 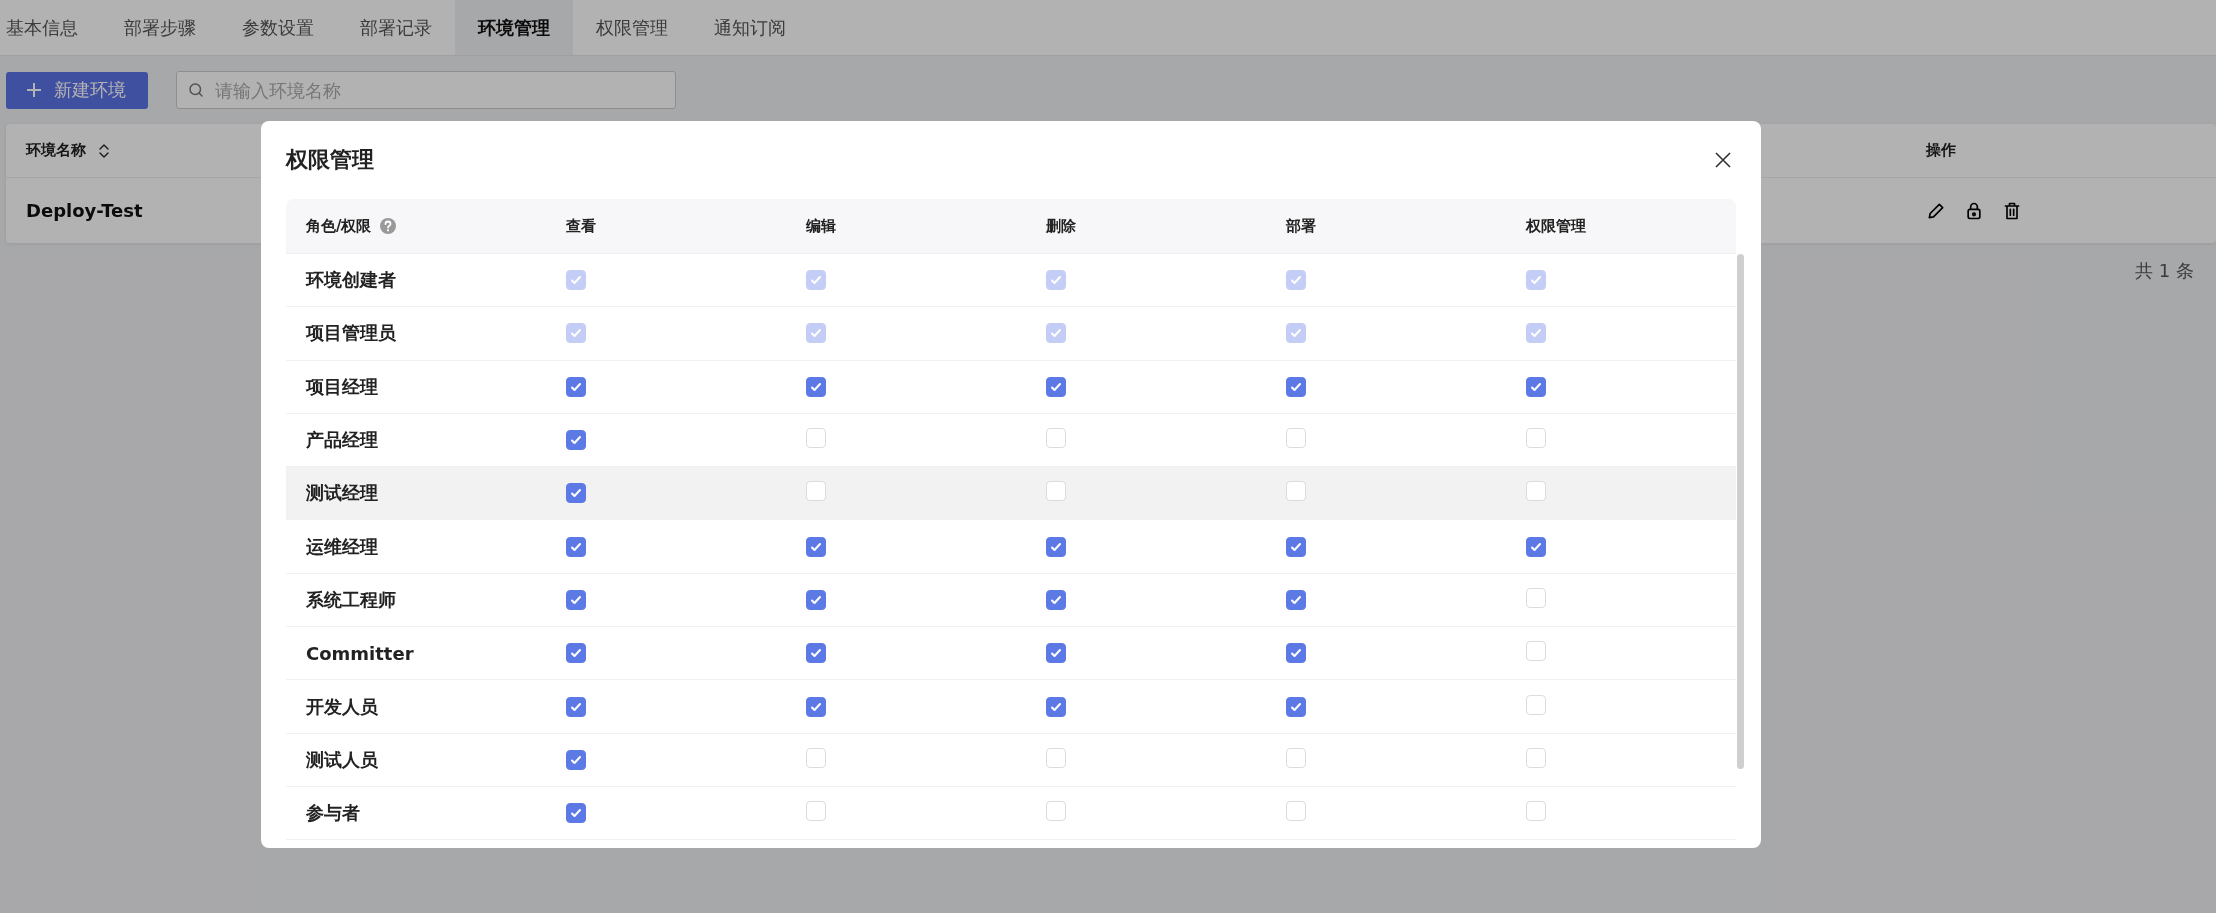 What do you see at coordinates (1301, 226) in the screenshot?
I see `column-header: 部署` at bounding box center [1301, 226].